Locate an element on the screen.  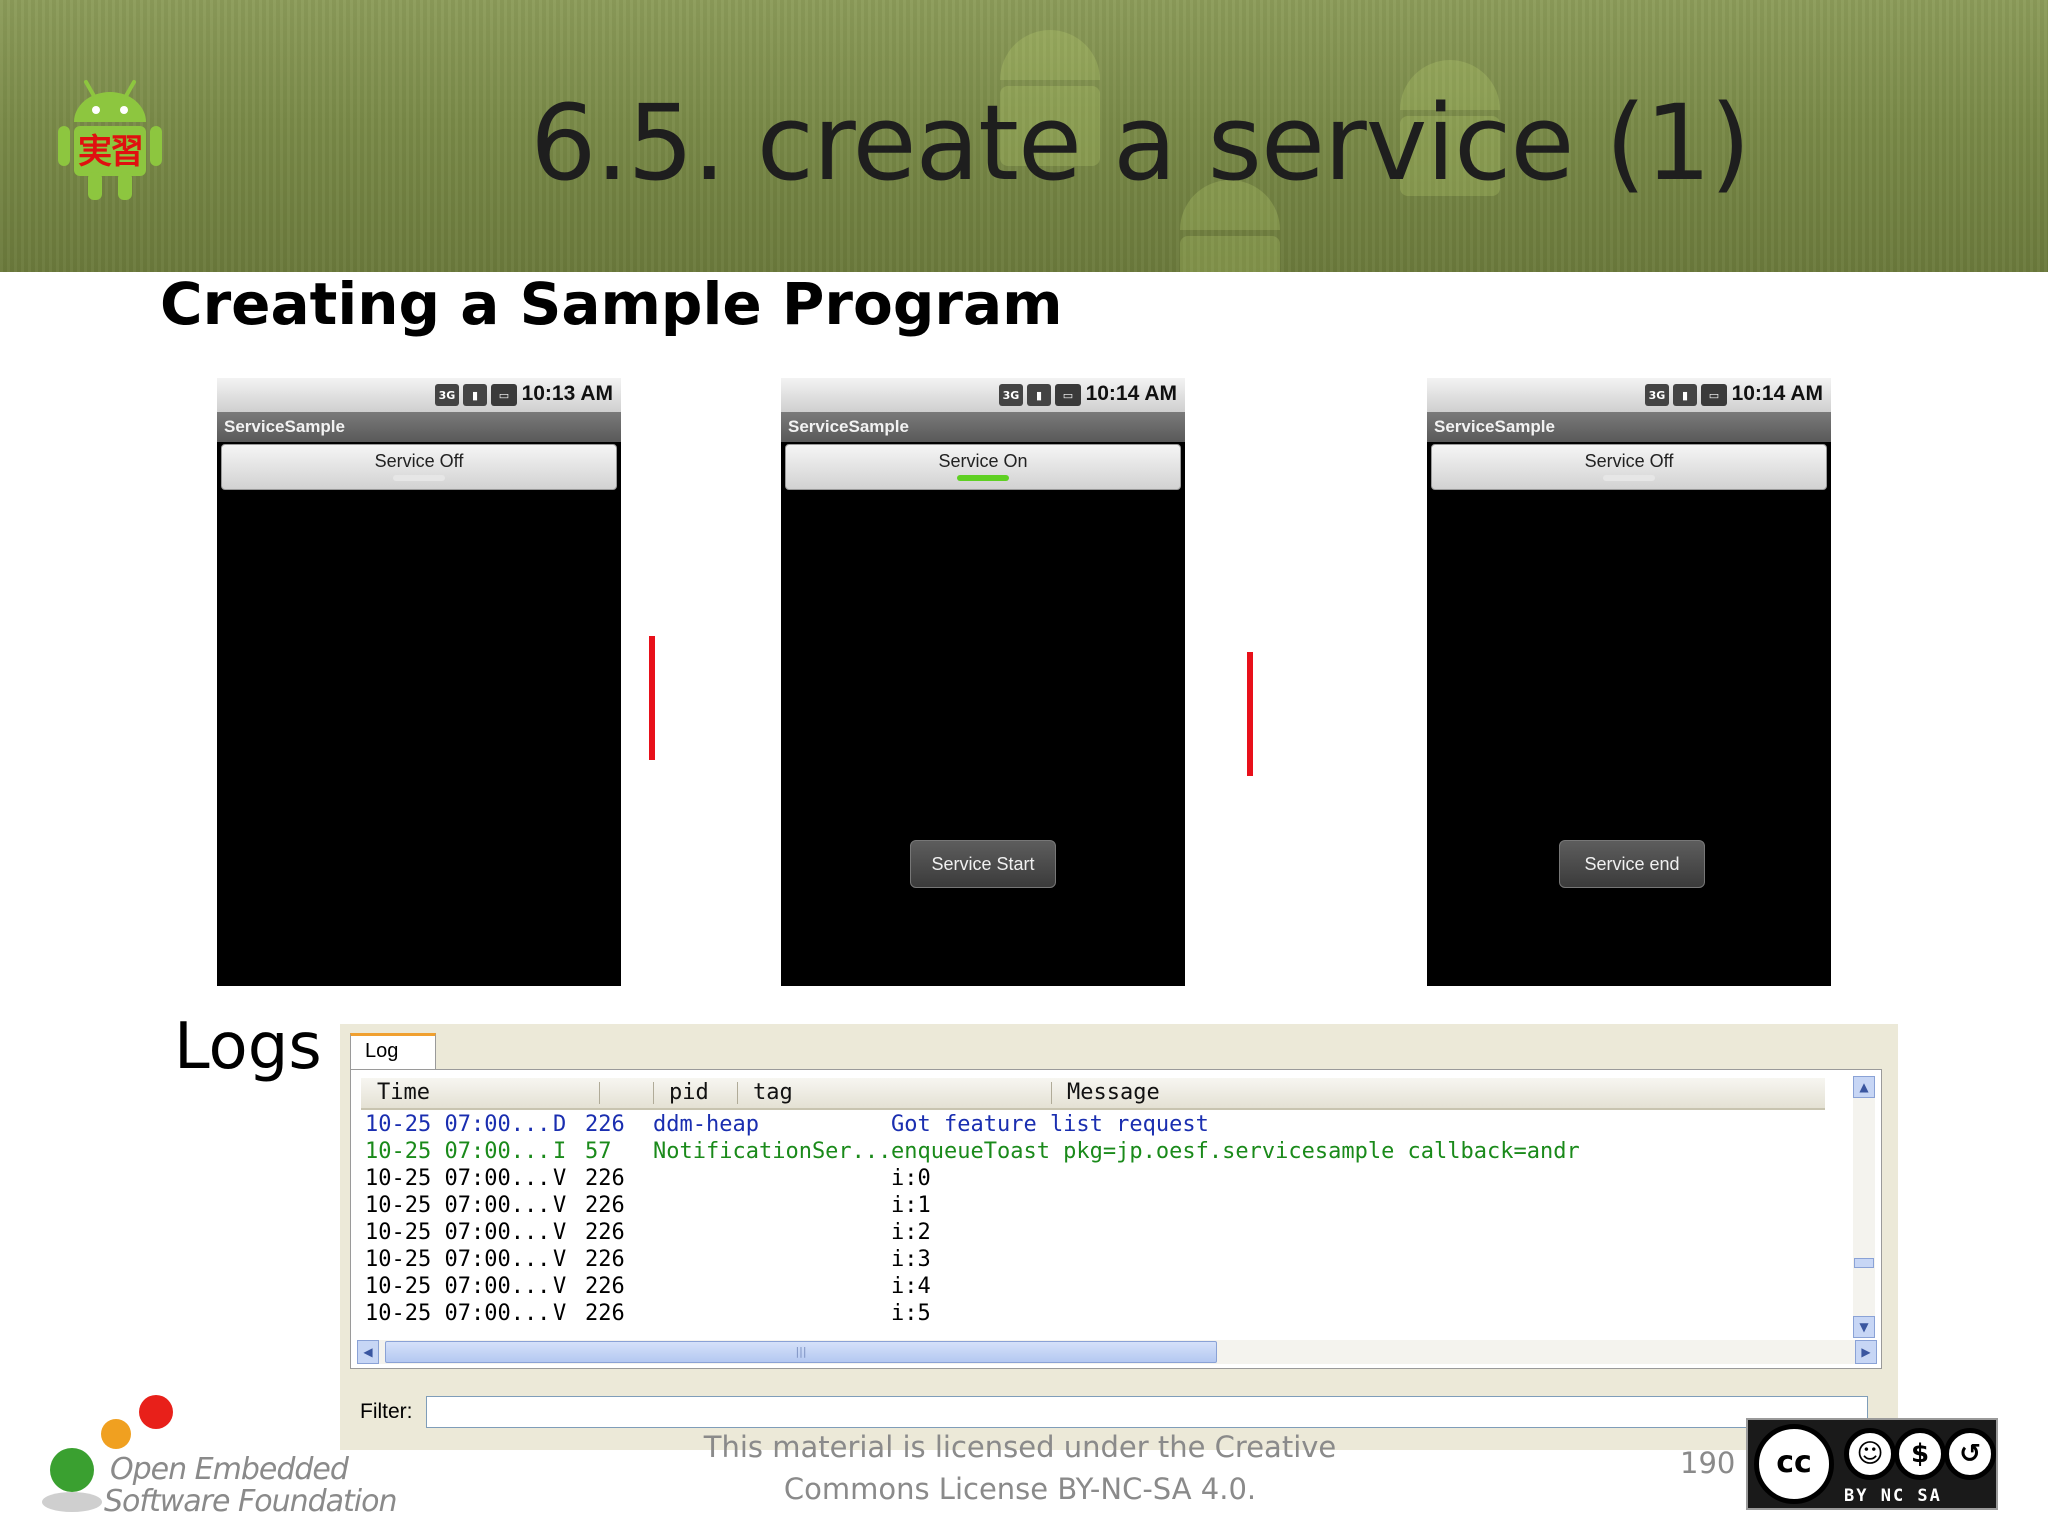
horizontal-scrollbar: ◀ ||| ▶ is located at coordinates (1117, 1352).